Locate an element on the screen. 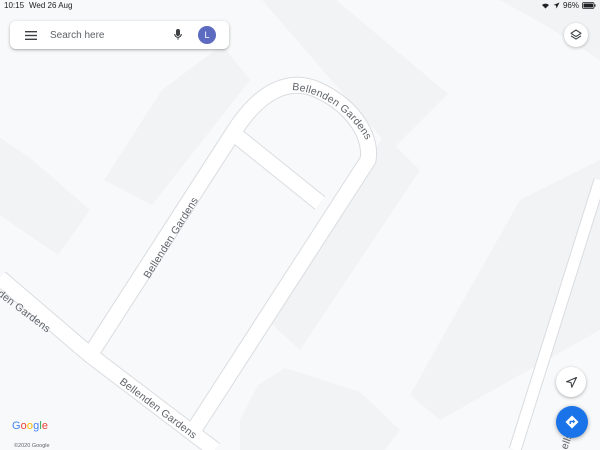 The image size is (600, 450). copyright-notice: ©2020 Google is located at coordinates (32, 446).